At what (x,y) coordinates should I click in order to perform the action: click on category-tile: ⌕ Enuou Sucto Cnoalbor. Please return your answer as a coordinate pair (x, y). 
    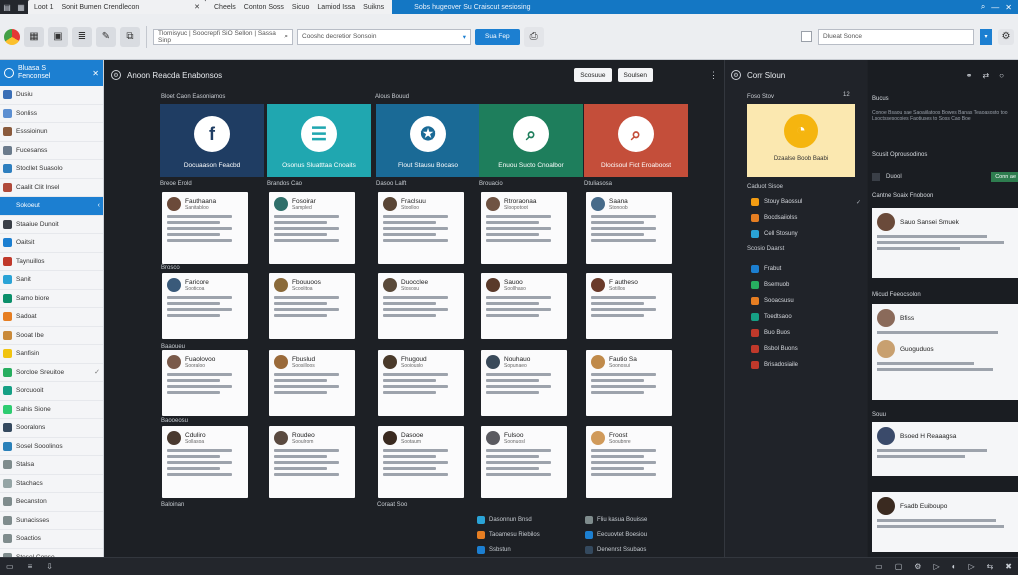
    Looking at the image, I should click on (531, 140).